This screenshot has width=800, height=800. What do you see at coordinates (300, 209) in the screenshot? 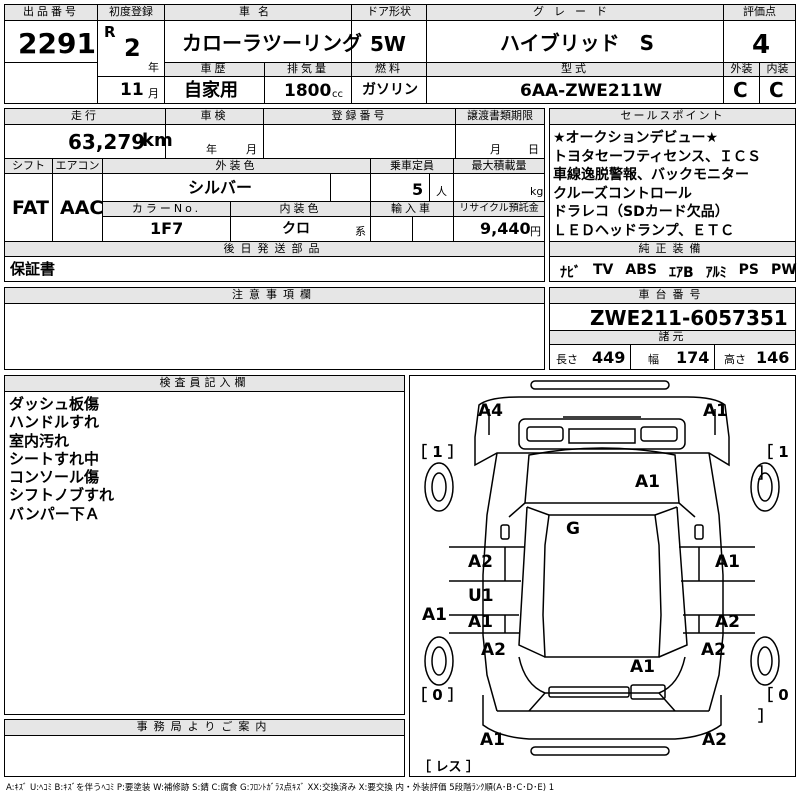
I see `int-color-label: 内装色` at bounding box center [300, 209].